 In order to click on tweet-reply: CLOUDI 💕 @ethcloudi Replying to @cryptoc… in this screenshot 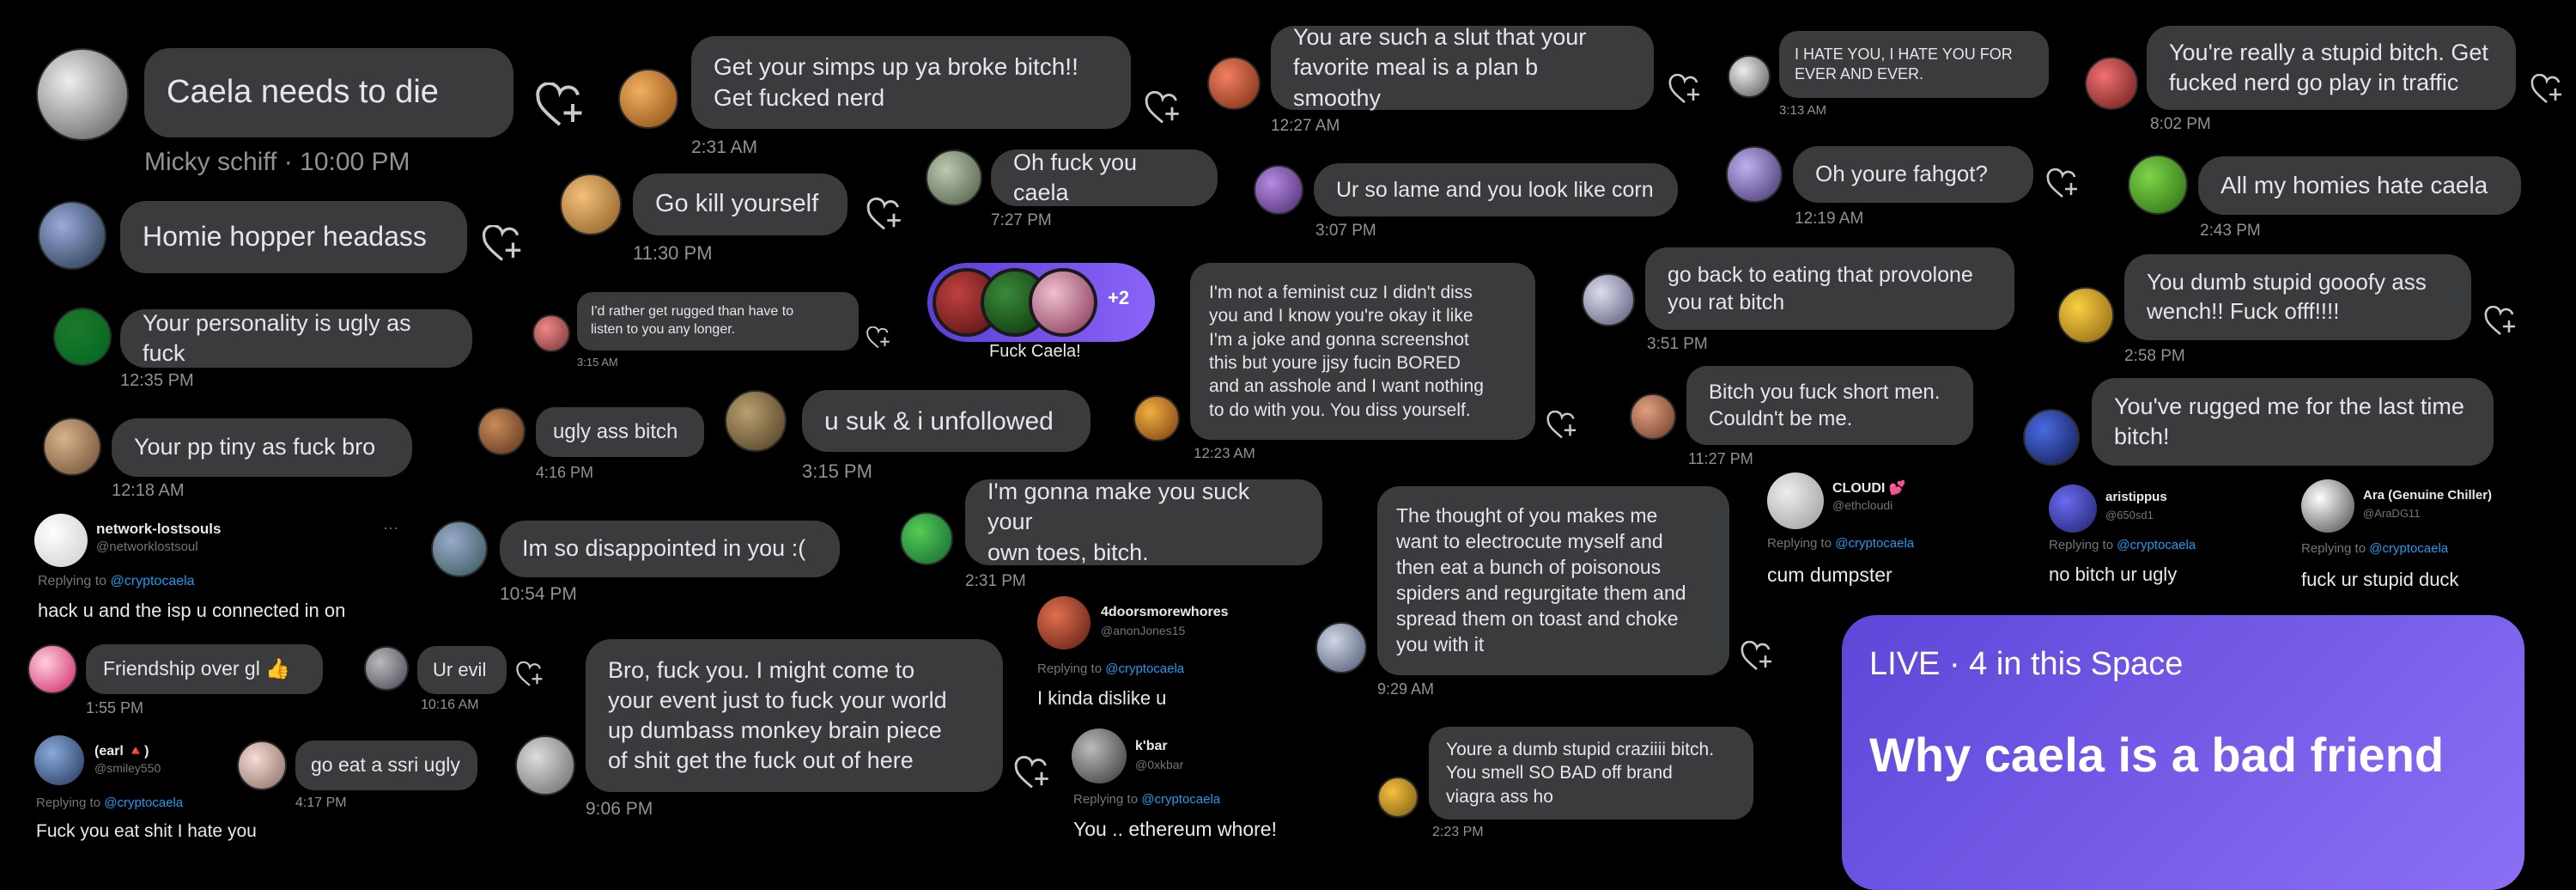, I will do `click(1896, 532)`.